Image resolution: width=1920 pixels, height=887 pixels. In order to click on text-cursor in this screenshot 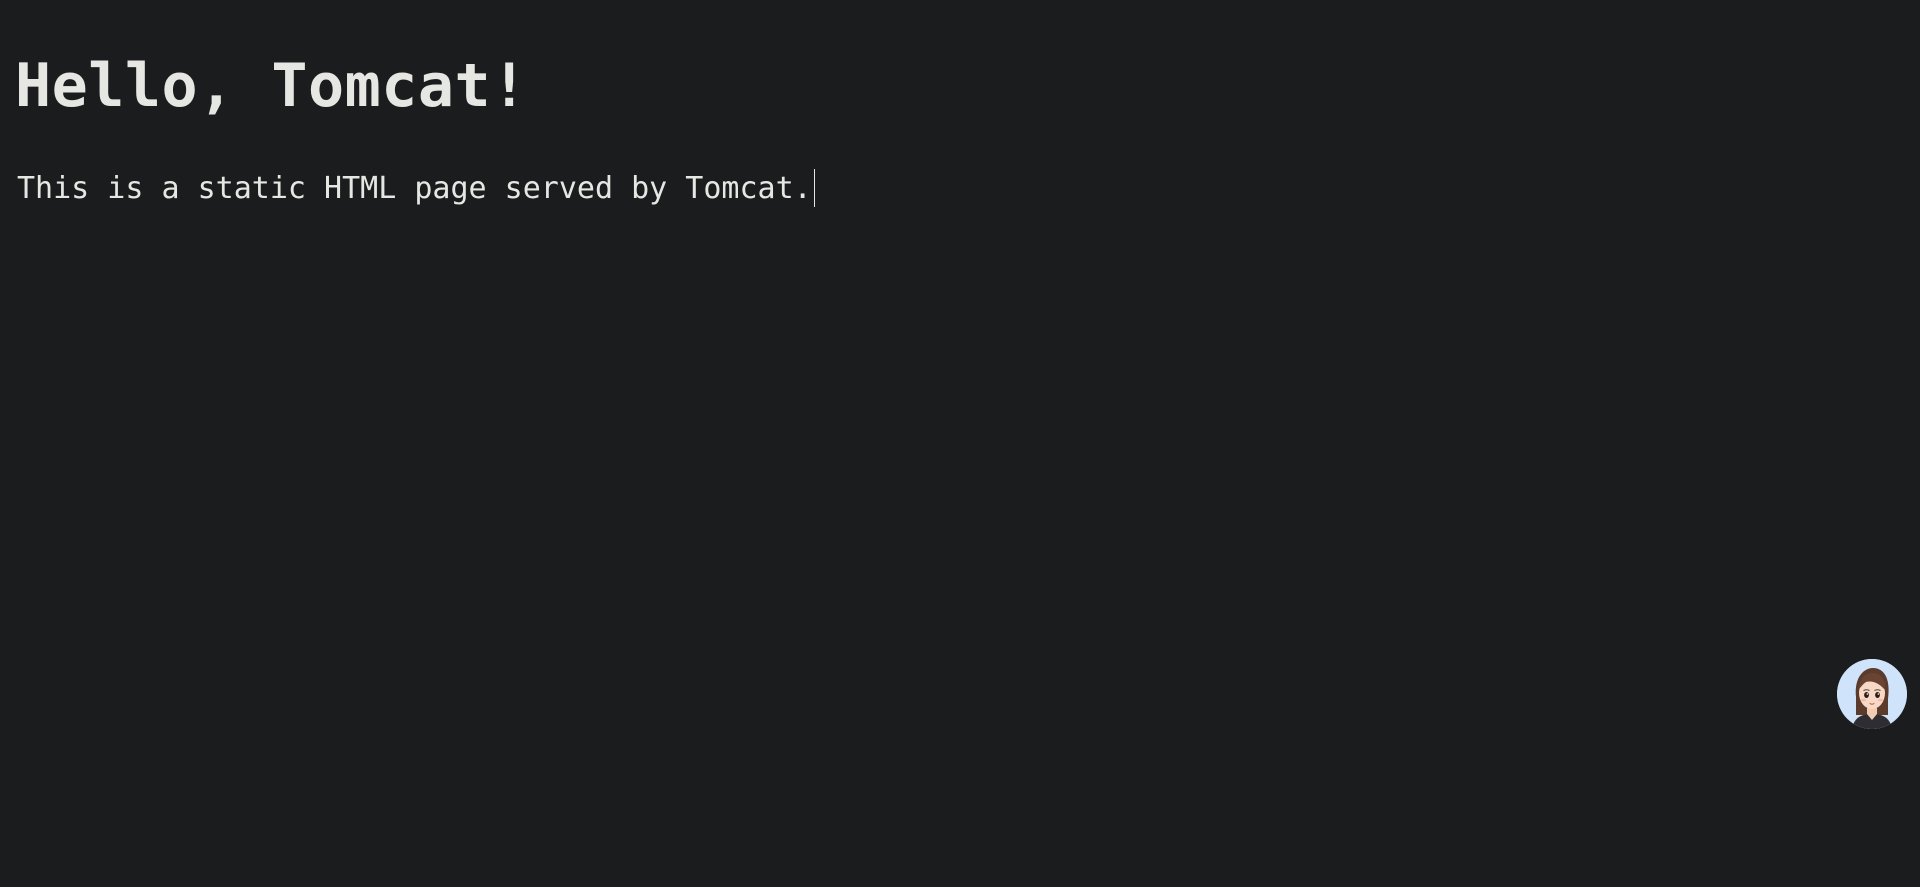, I will do `click(814, 188)`.